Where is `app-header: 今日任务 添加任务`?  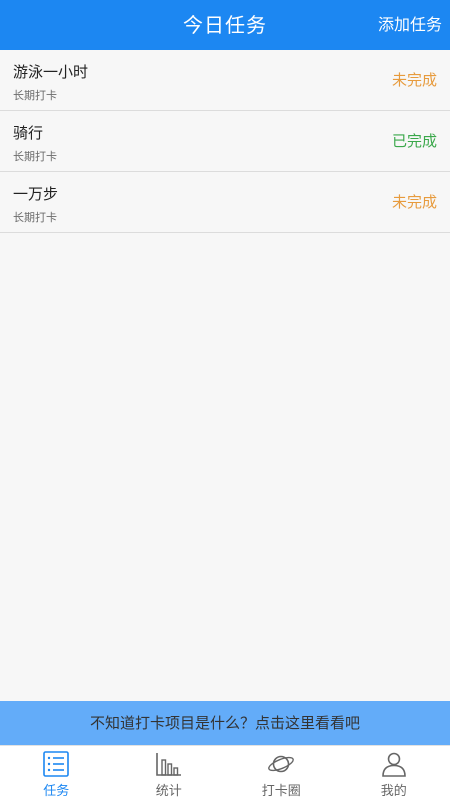 app-header: 今日任务 添加任务 is located at coordinates (225, 25).